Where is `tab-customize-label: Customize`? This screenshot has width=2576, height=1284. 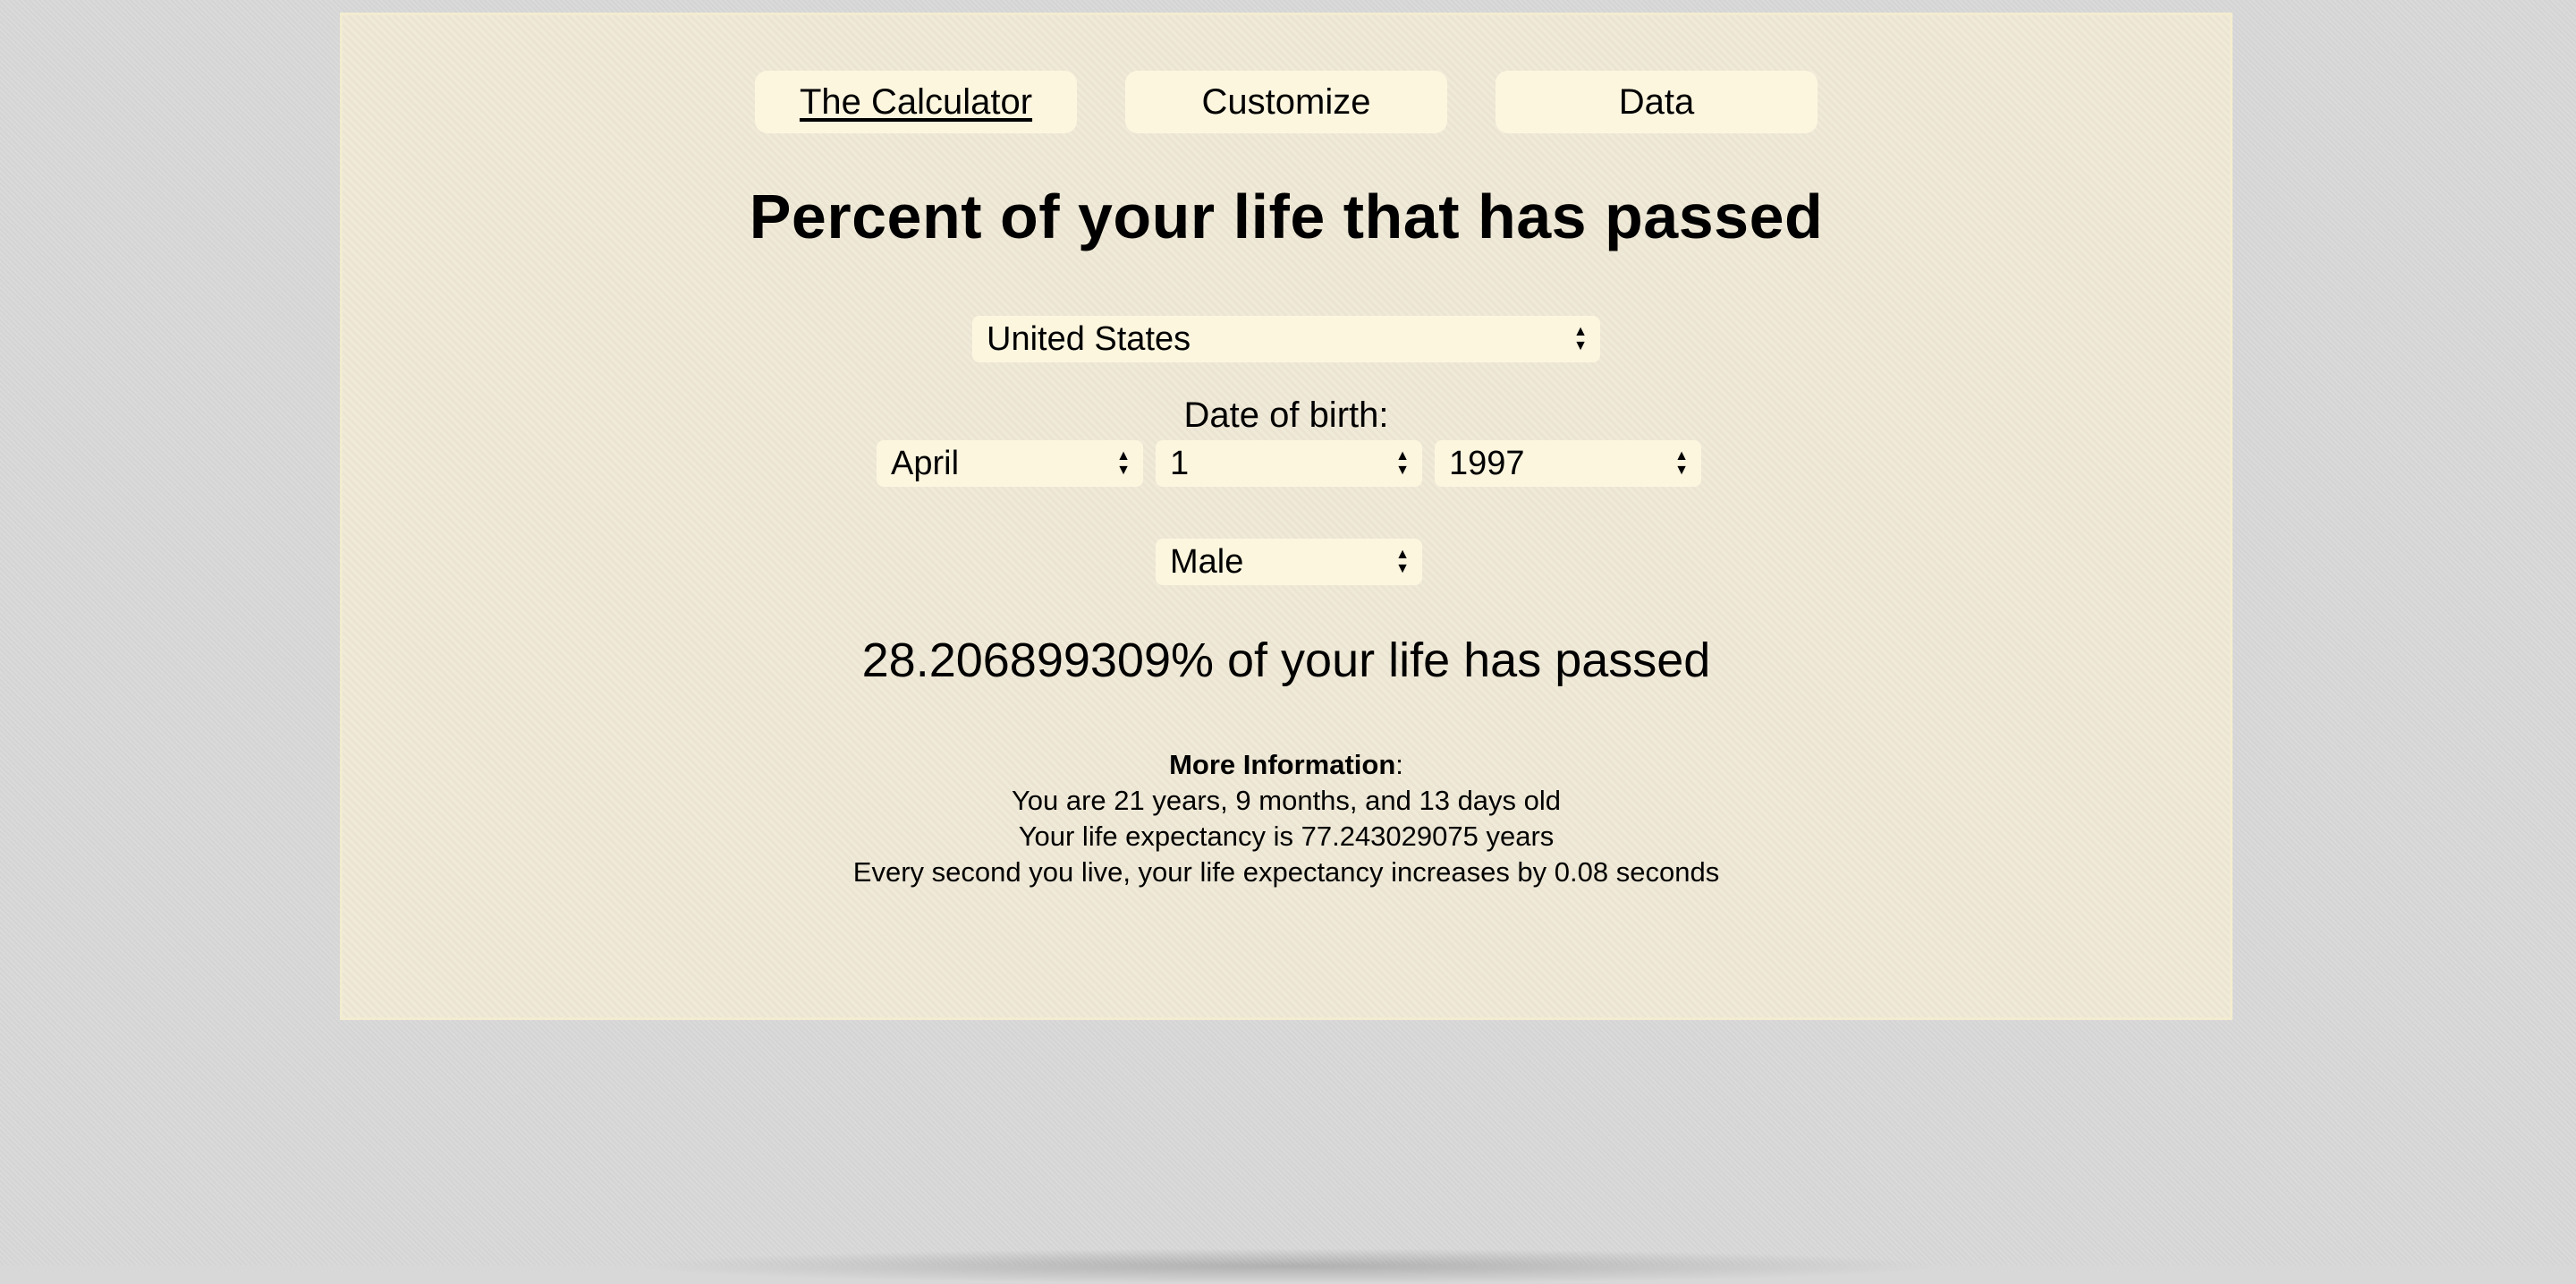 tab-customize-label: Customize is located at coordinates (1286, 101).